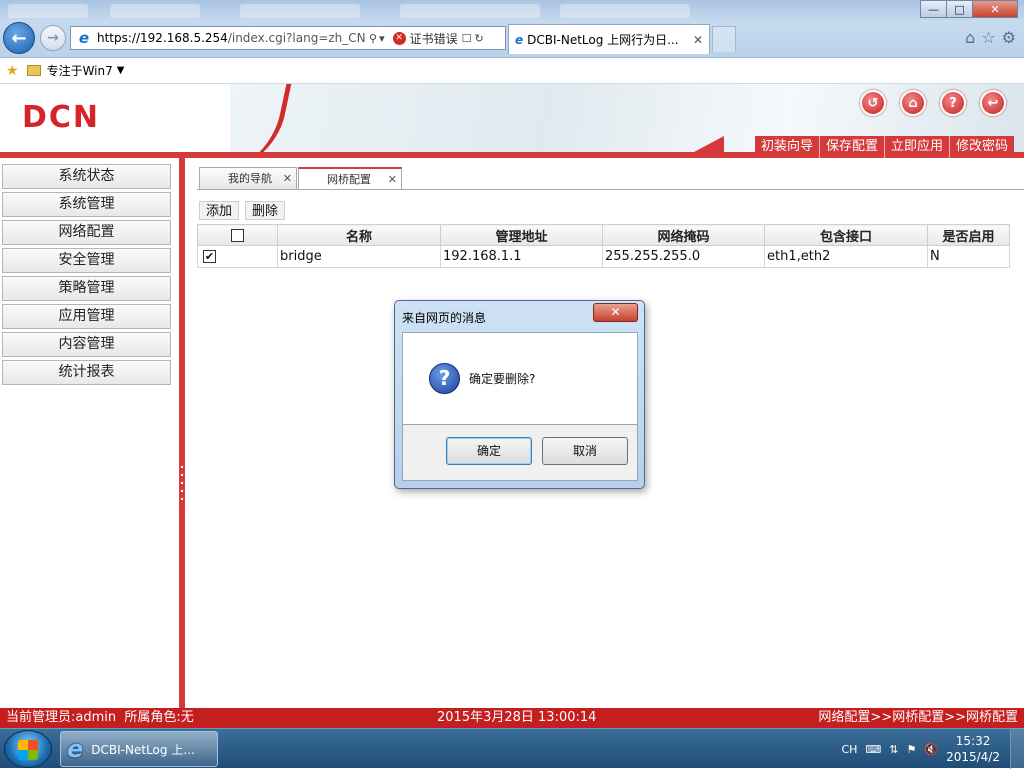 The width and height of the screenshot is (1024, 769). What do you see at coordinates (100, 717) in the screenshot?
I see `status-user: 当前管理员:admin 所属角色:无` at bounding box center [100, 717].